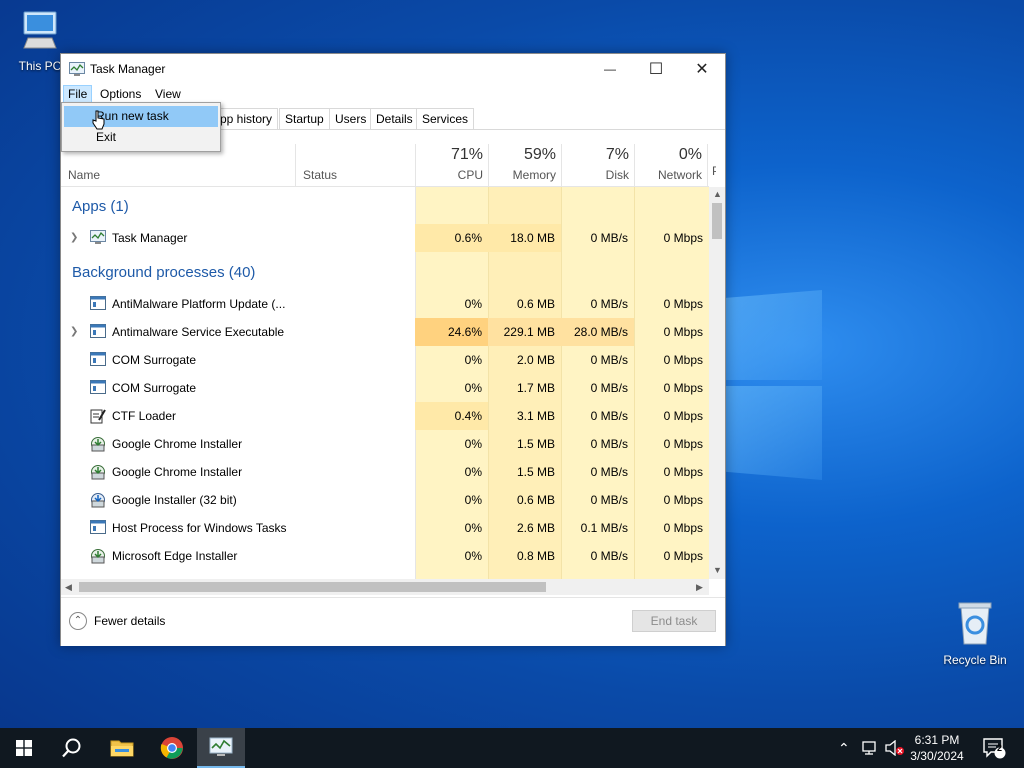 Image resolution: width=1024 pixels, height=768 pixels. Describe the element at coordinates (72, 748) in the screenshot. I see `search-button` at that location.